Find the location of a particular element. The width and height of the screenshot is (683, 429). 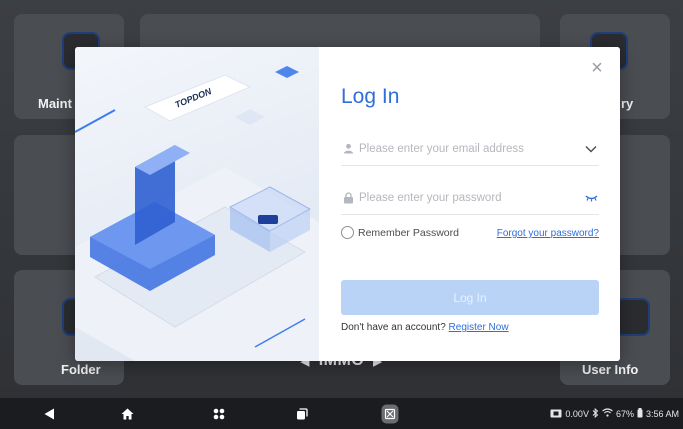

email-input is located at coordinates (471, 148).